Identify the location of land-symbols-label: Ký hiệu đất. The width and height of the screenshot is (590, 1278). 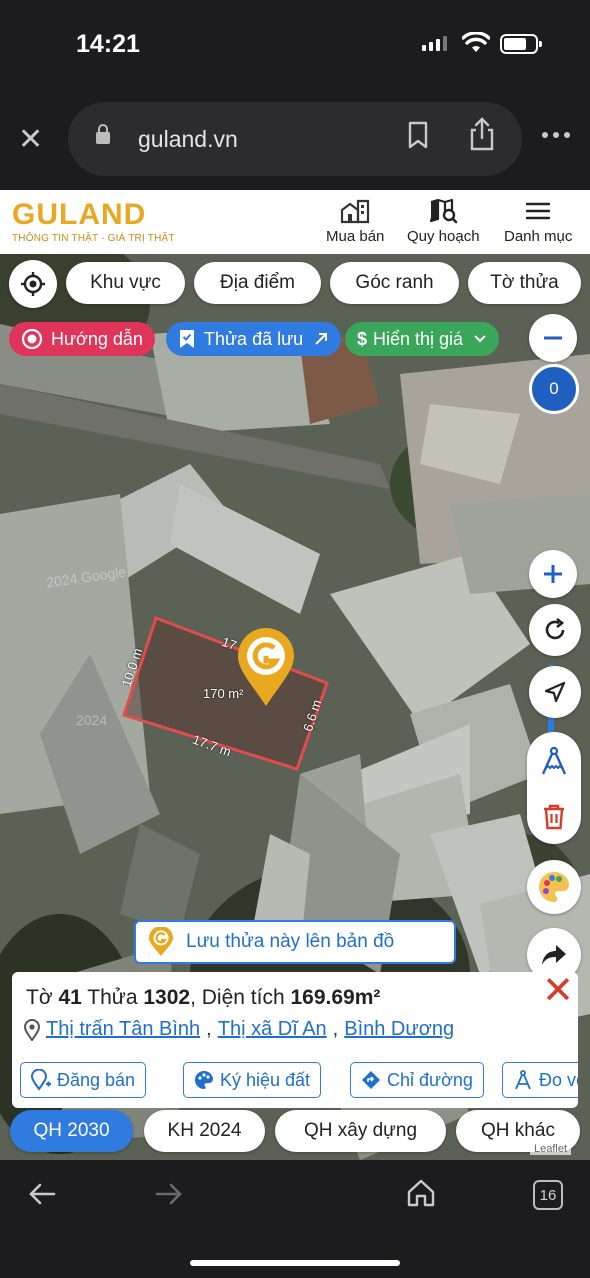
(265, 1079).